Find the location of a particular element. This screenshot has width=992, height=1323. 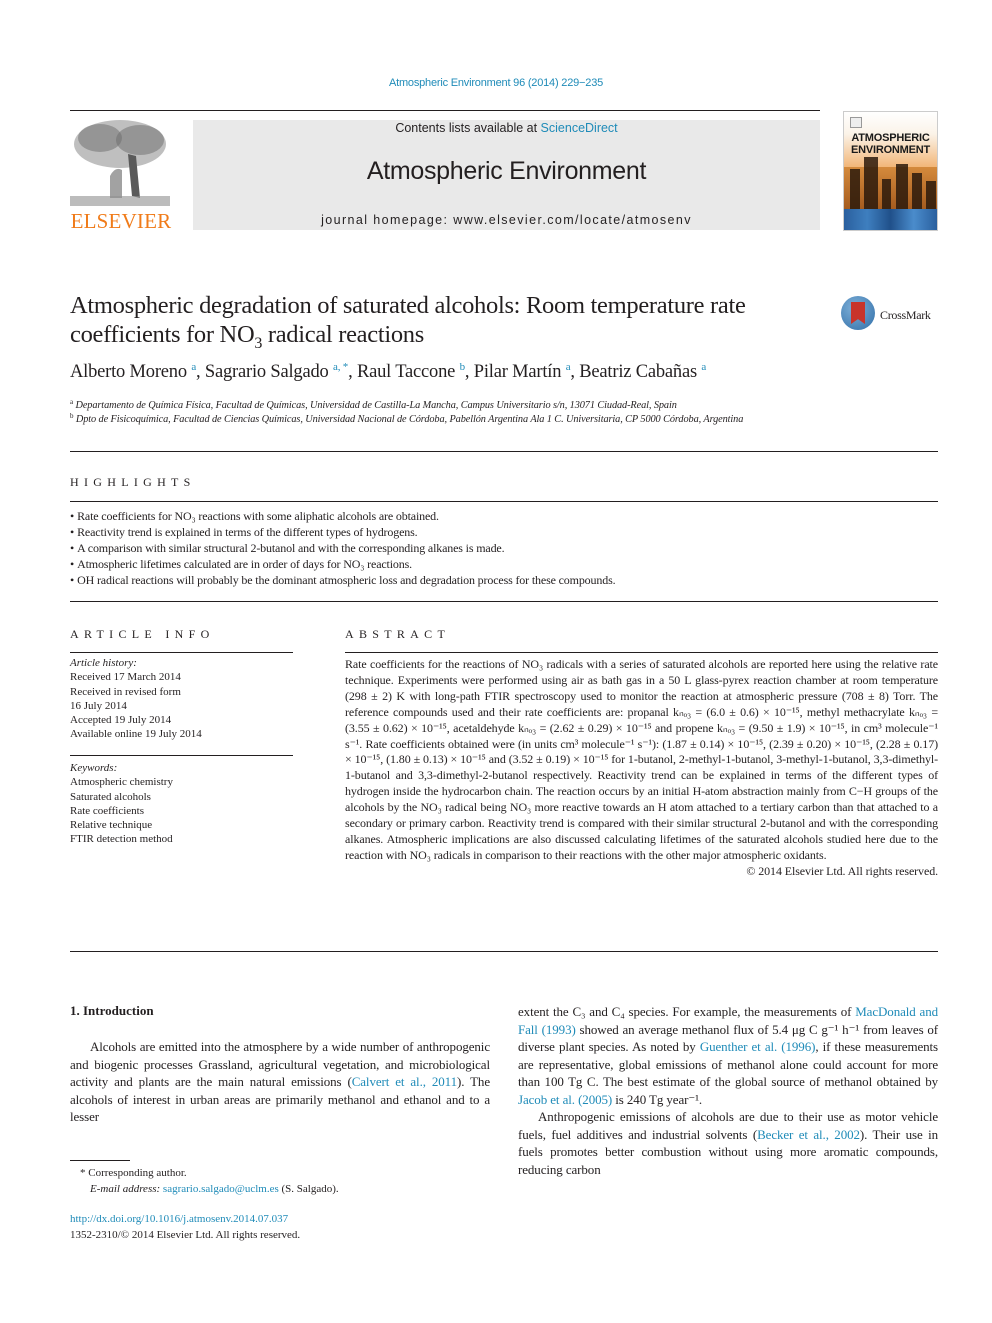

history-item: Available online 19 July 2014 is located at coordinates (136, 734).